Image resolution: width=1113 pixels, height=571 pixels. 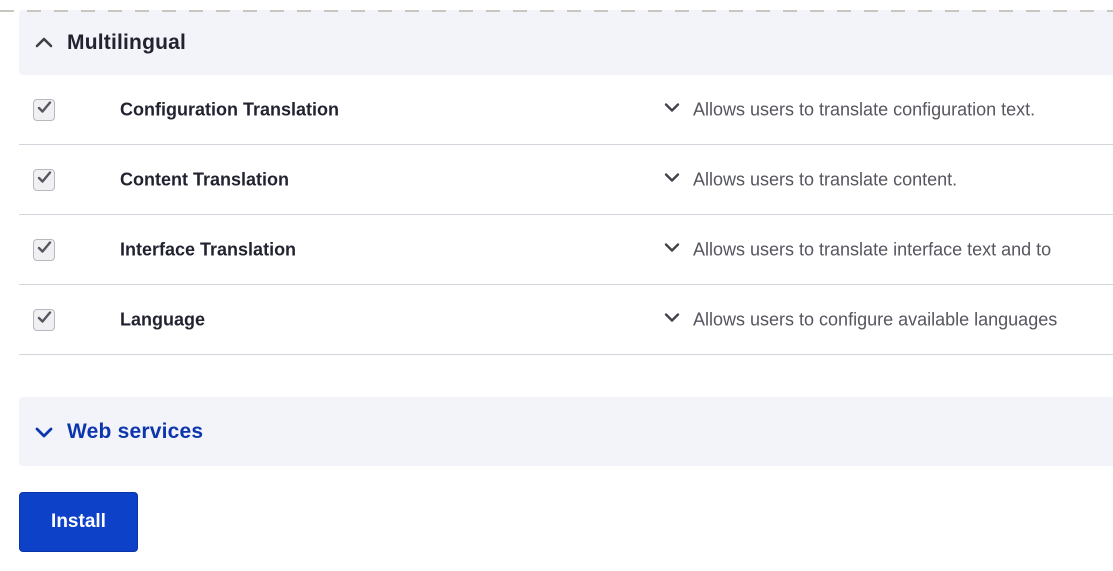 I want to click on module-section-web-services: Web services, so click(x=556, y=431).